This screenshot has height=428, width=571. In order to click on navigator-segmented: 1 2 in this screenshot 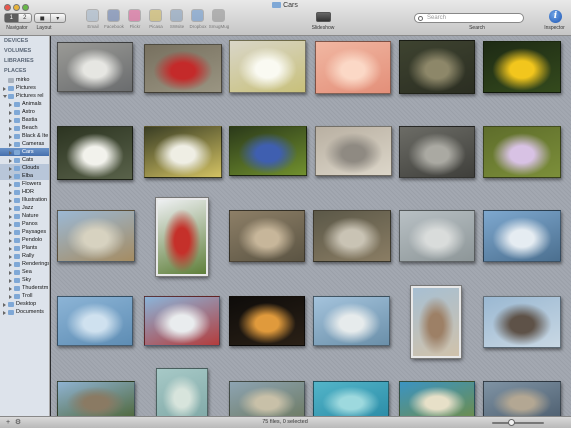, I will do `click(18, 18)`.